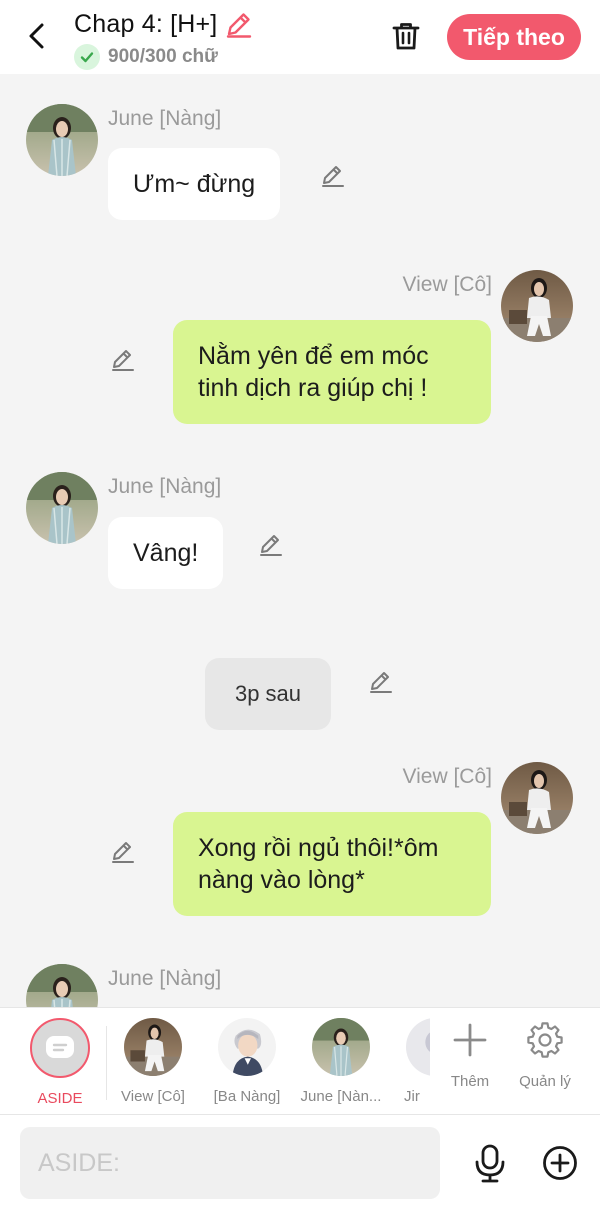 This screenshot has height=1206, width=600. I want to click on composer, so click(300, 1160).